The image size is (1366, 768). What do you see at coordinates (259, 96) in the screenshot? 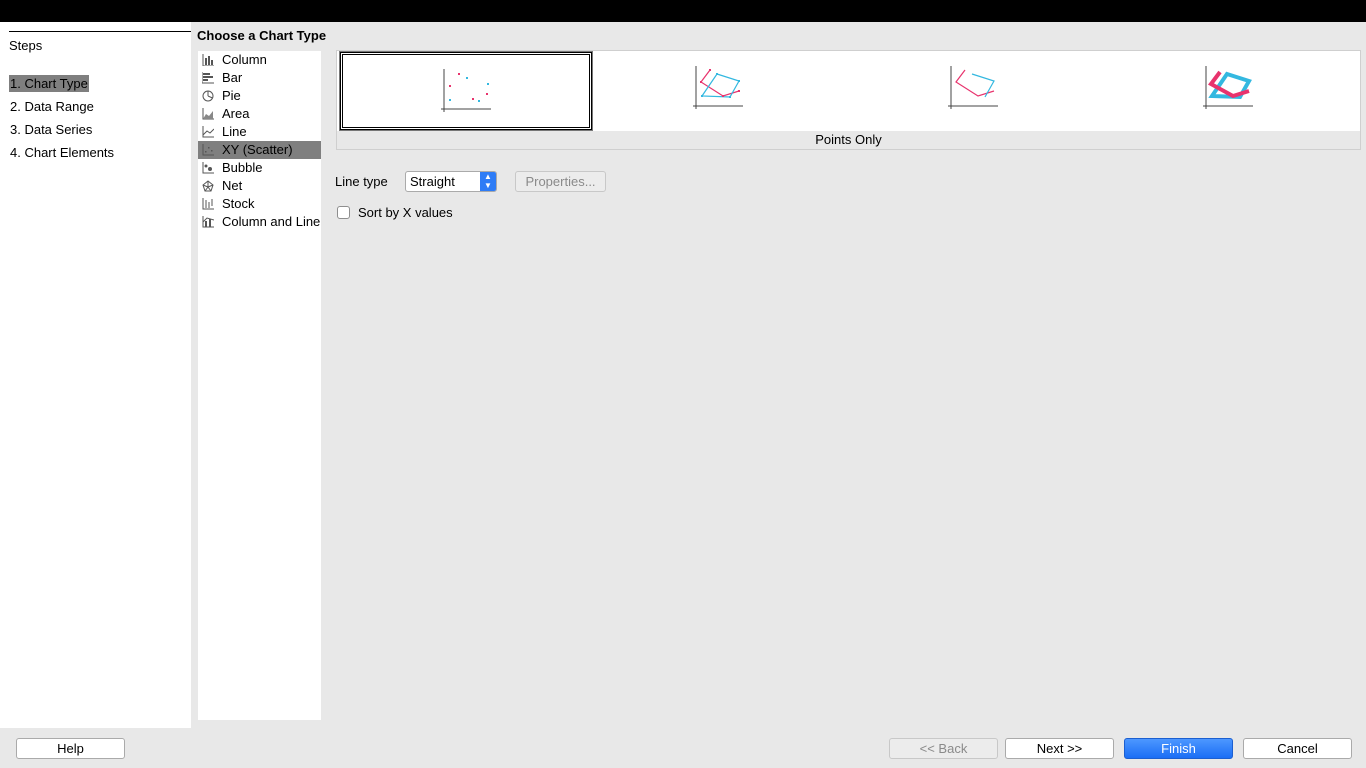
I see `chart-type-item-pie: Pie` at bounding box center [259, 96].